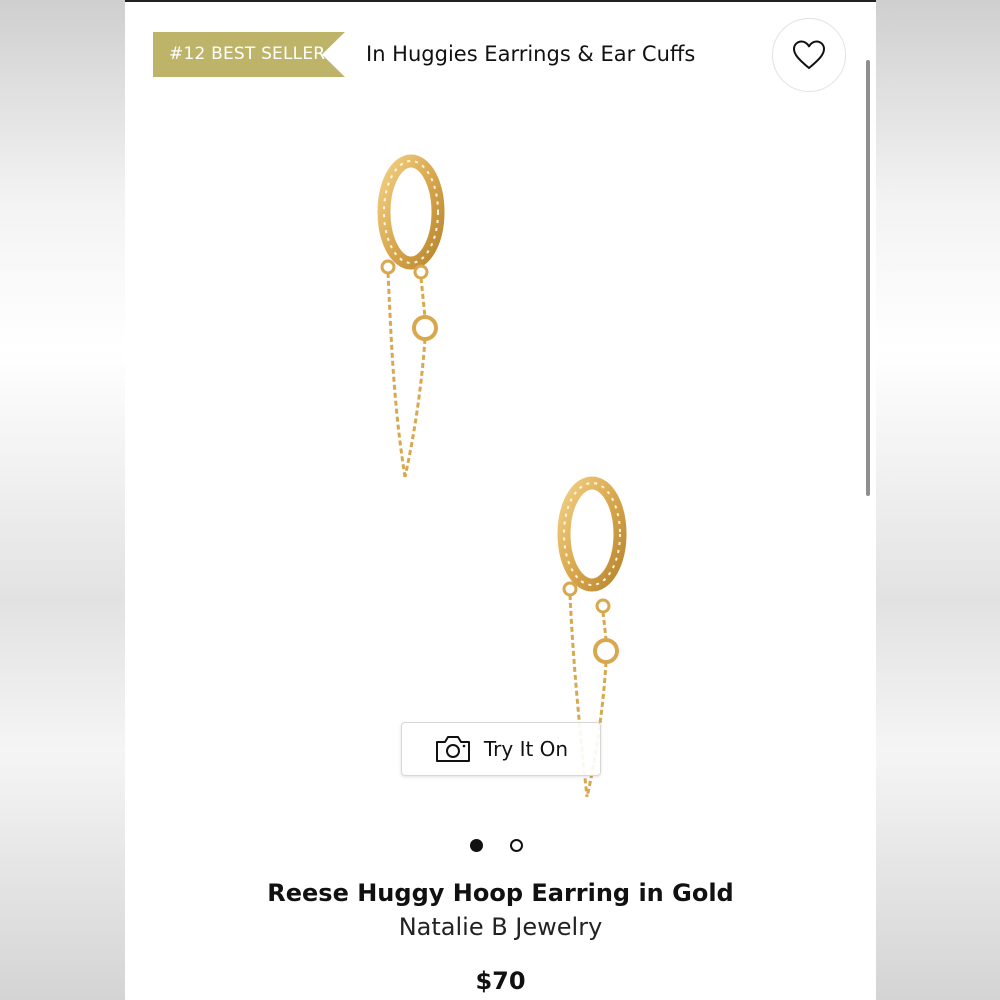  I want to click on wishlist-button, so click(809, 55).